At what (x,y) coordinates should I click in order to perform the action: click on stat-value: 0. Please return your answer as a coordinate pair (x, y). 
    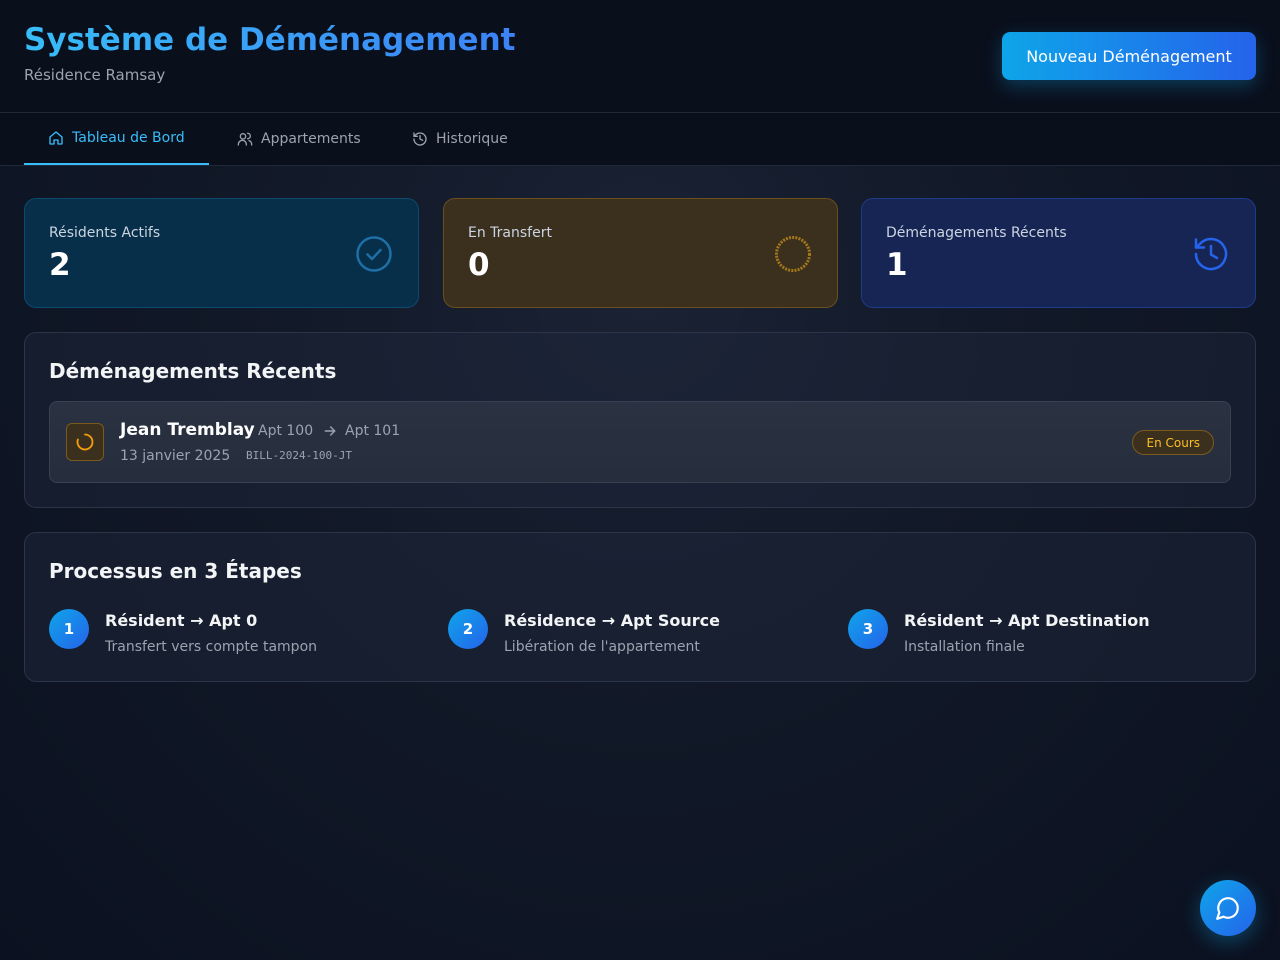
    Looking at the image, I should click on (479, 265).